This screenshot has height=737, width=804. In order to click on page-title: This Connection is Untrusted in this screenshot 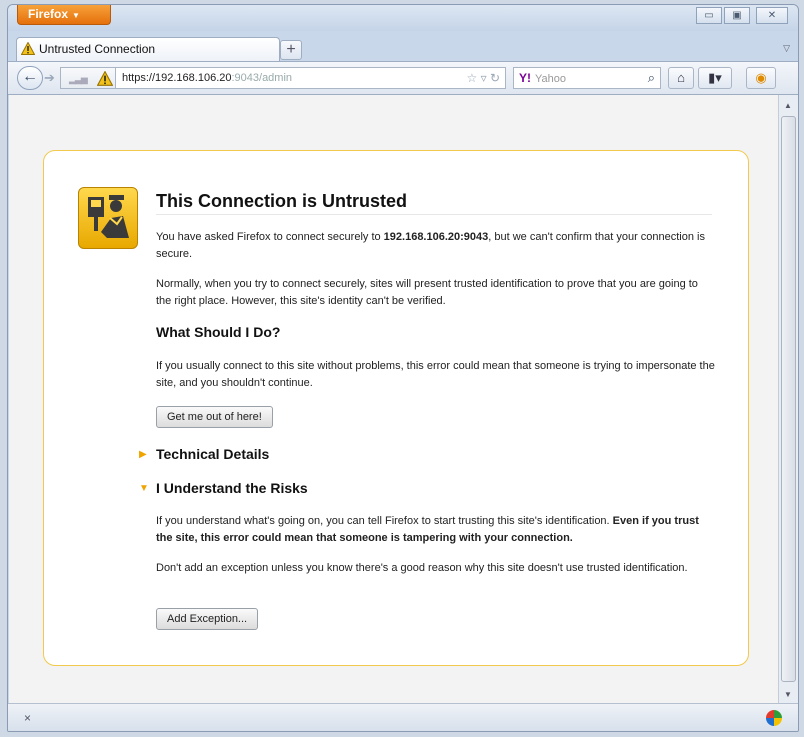, I will do `click(282, 201)`.